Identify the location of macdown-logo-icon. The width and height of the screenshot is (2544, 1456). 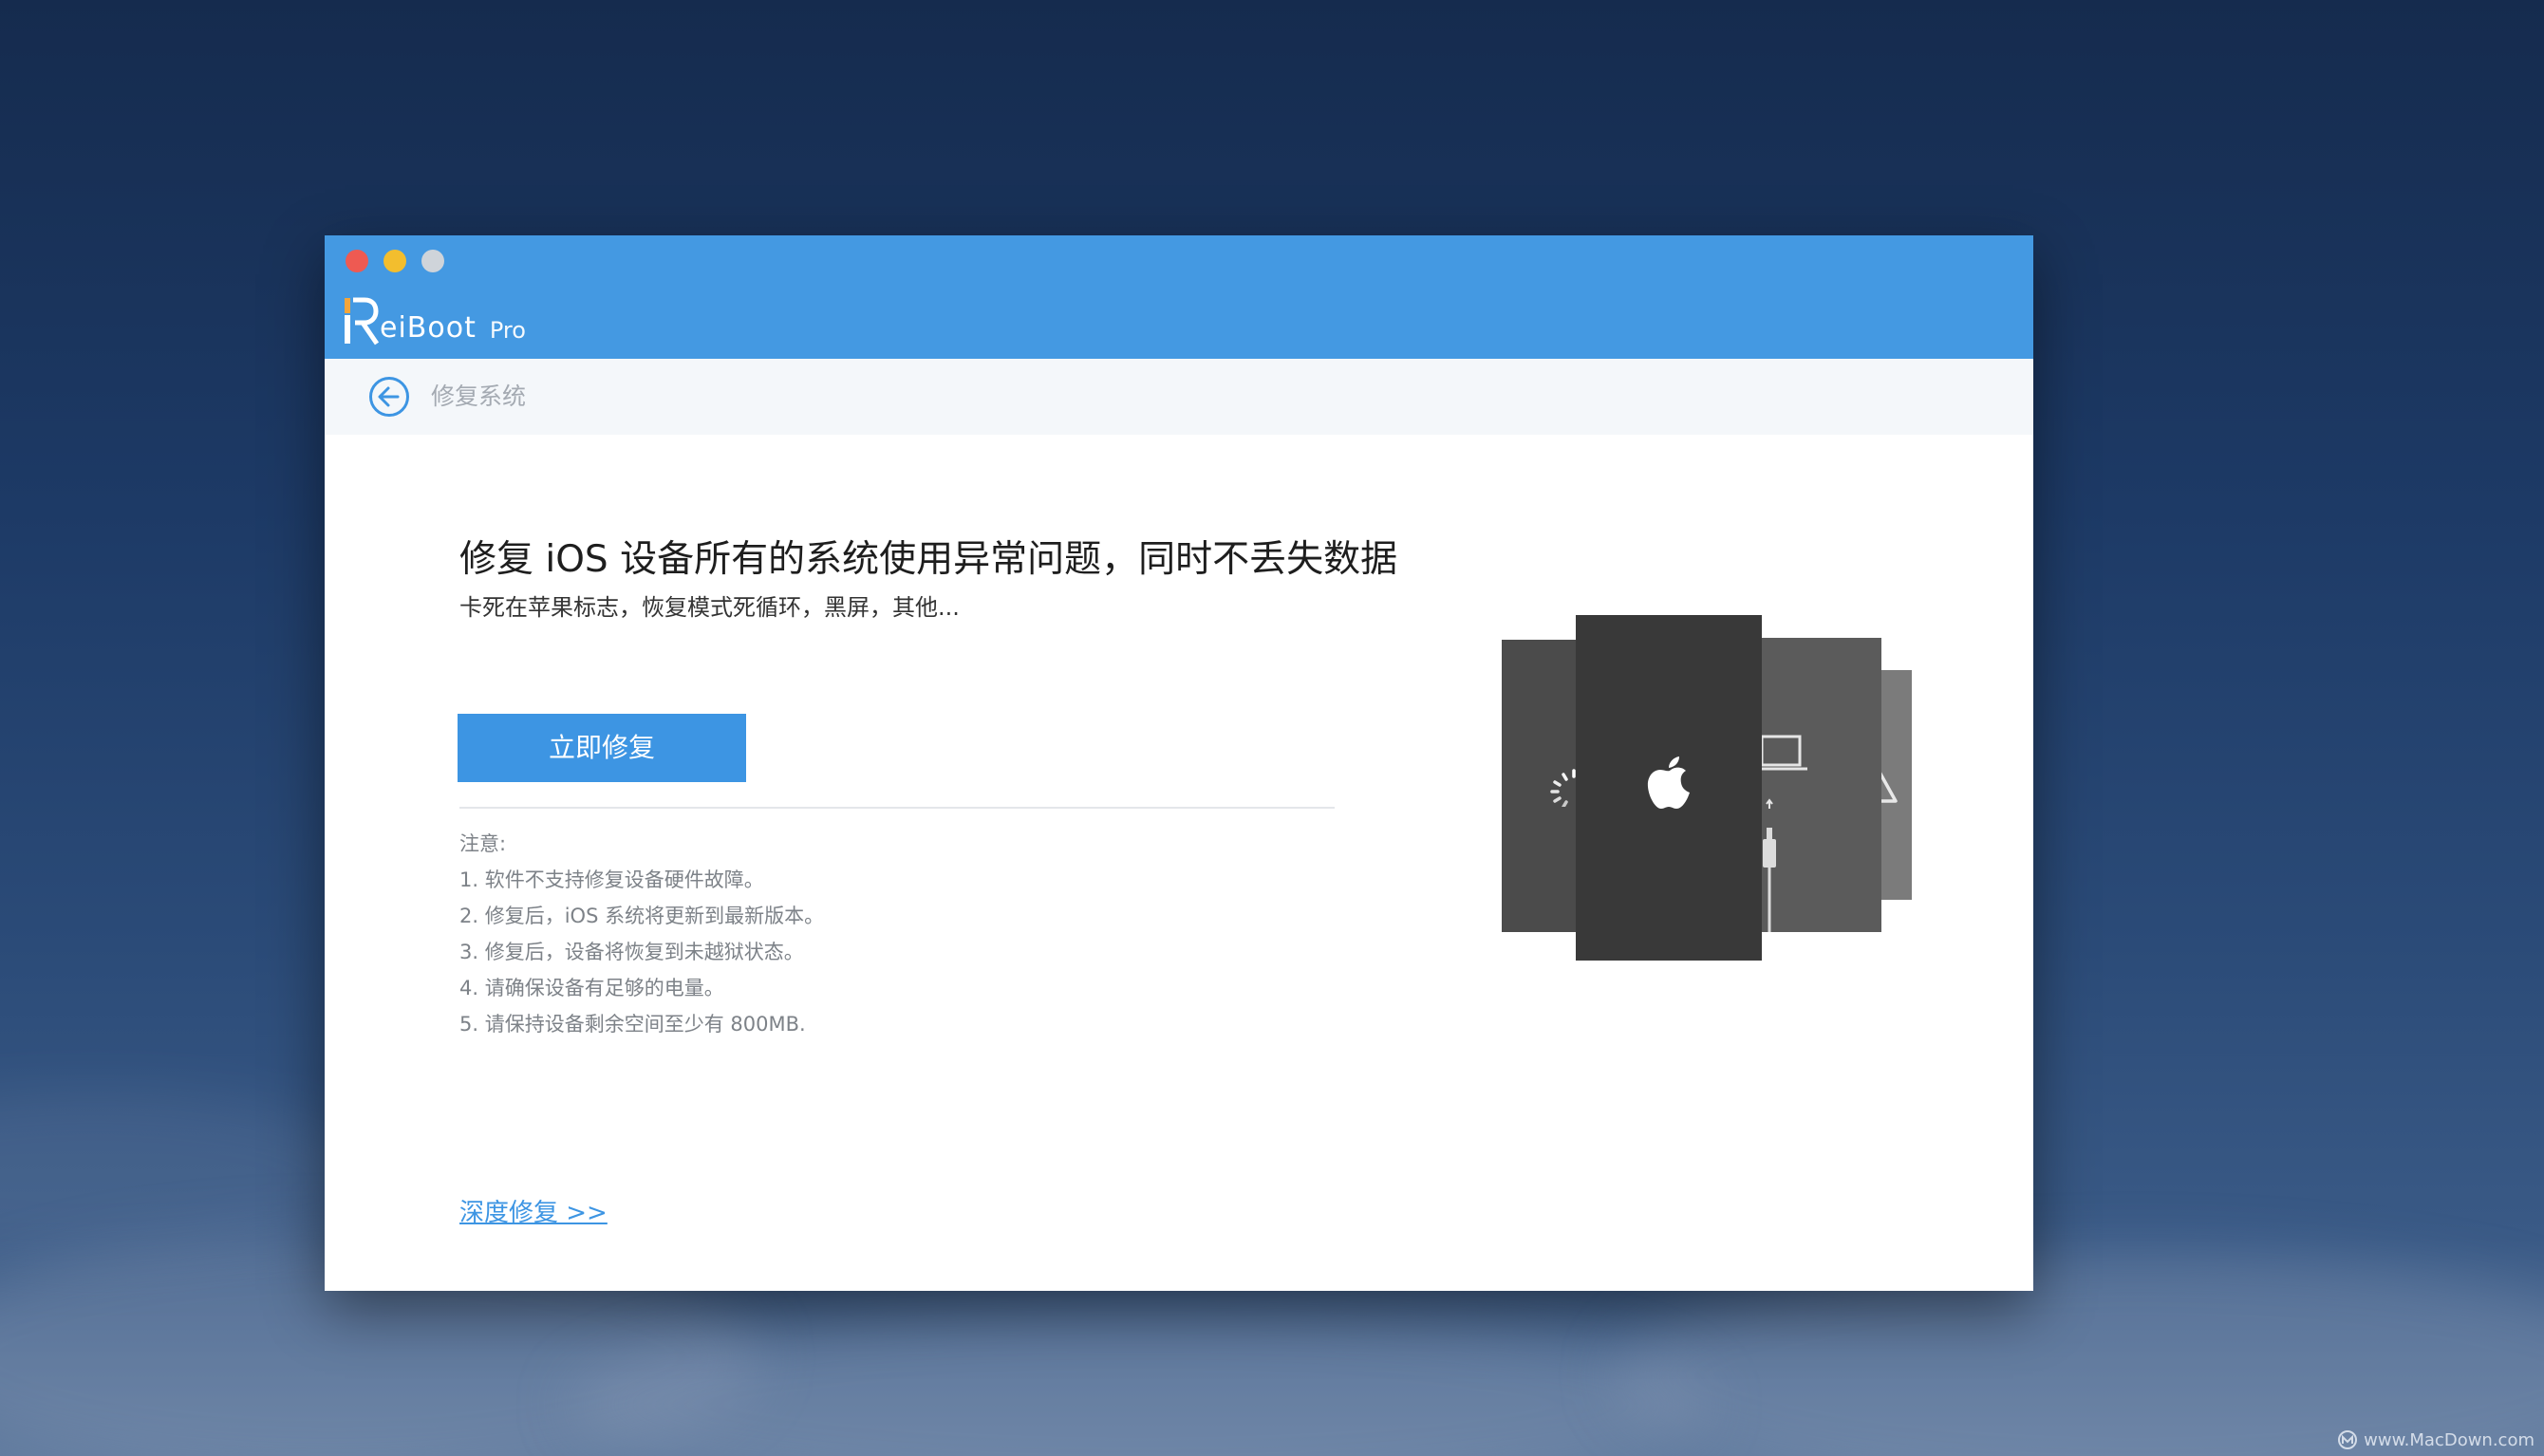
(2348, 1440).